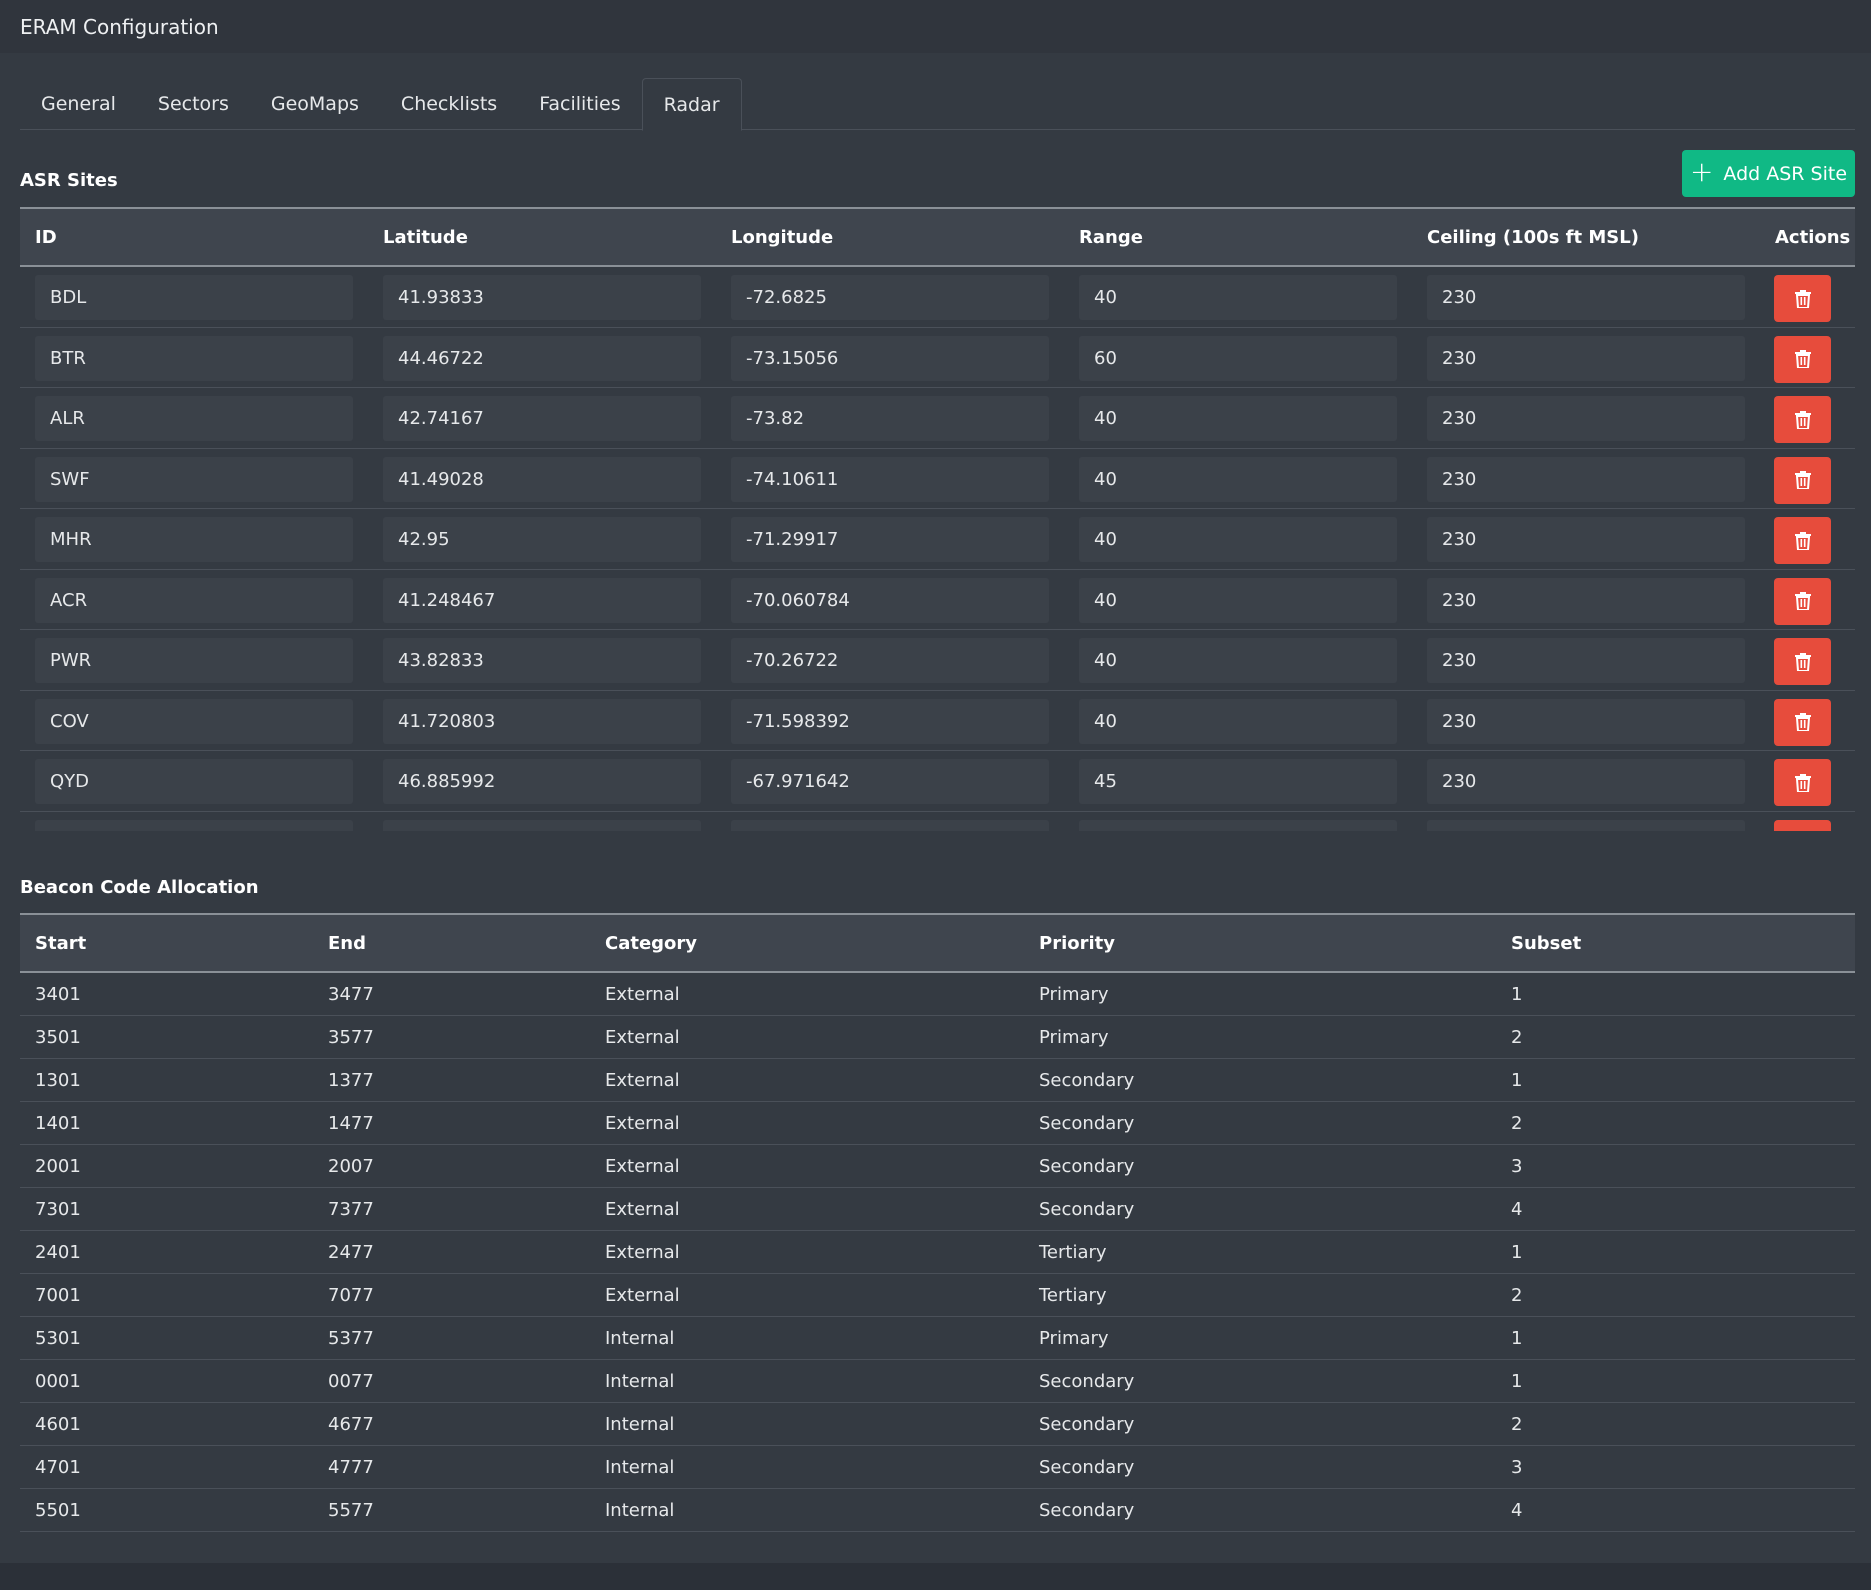 This screenshot has height=1590, width=1871. What do you see at coordinates (890, 721) in the screenshot?
I see `longitude-input: -71.598392` at bounding box center [890, 721].